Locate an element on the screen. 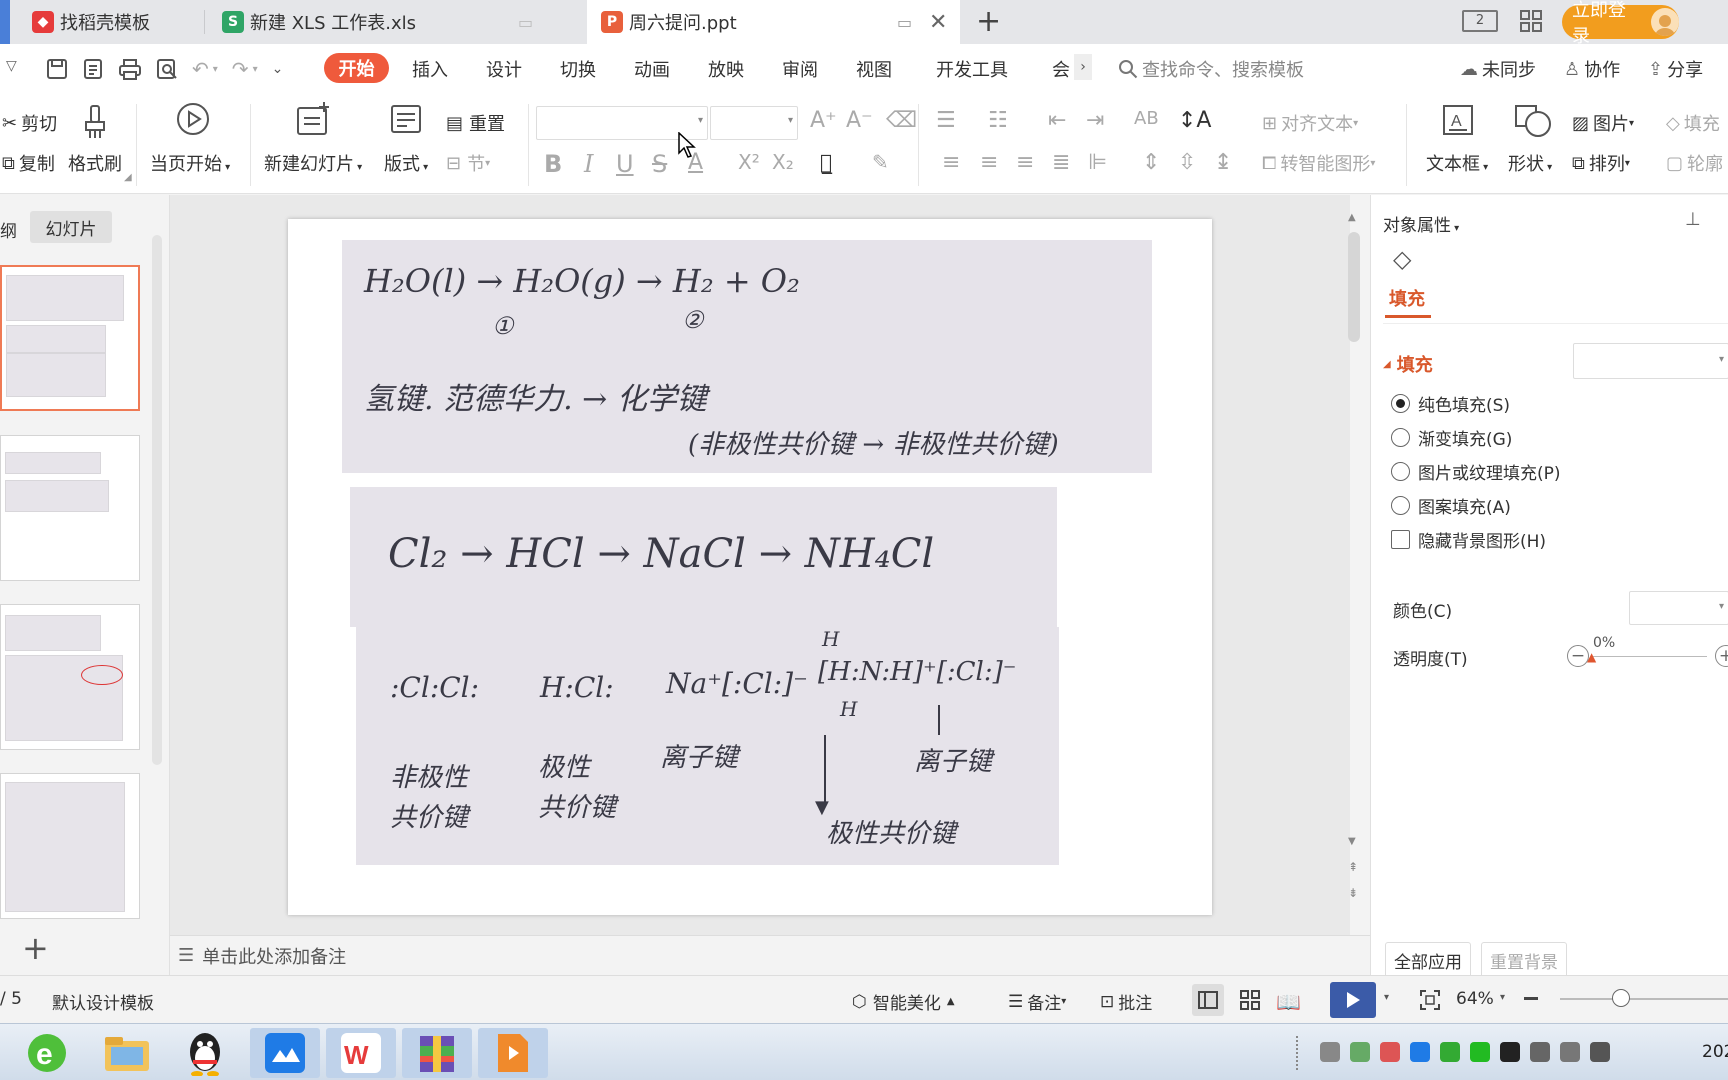 The image size is (1728, 1080). radio-solid is located at coordinates (1400, 403).